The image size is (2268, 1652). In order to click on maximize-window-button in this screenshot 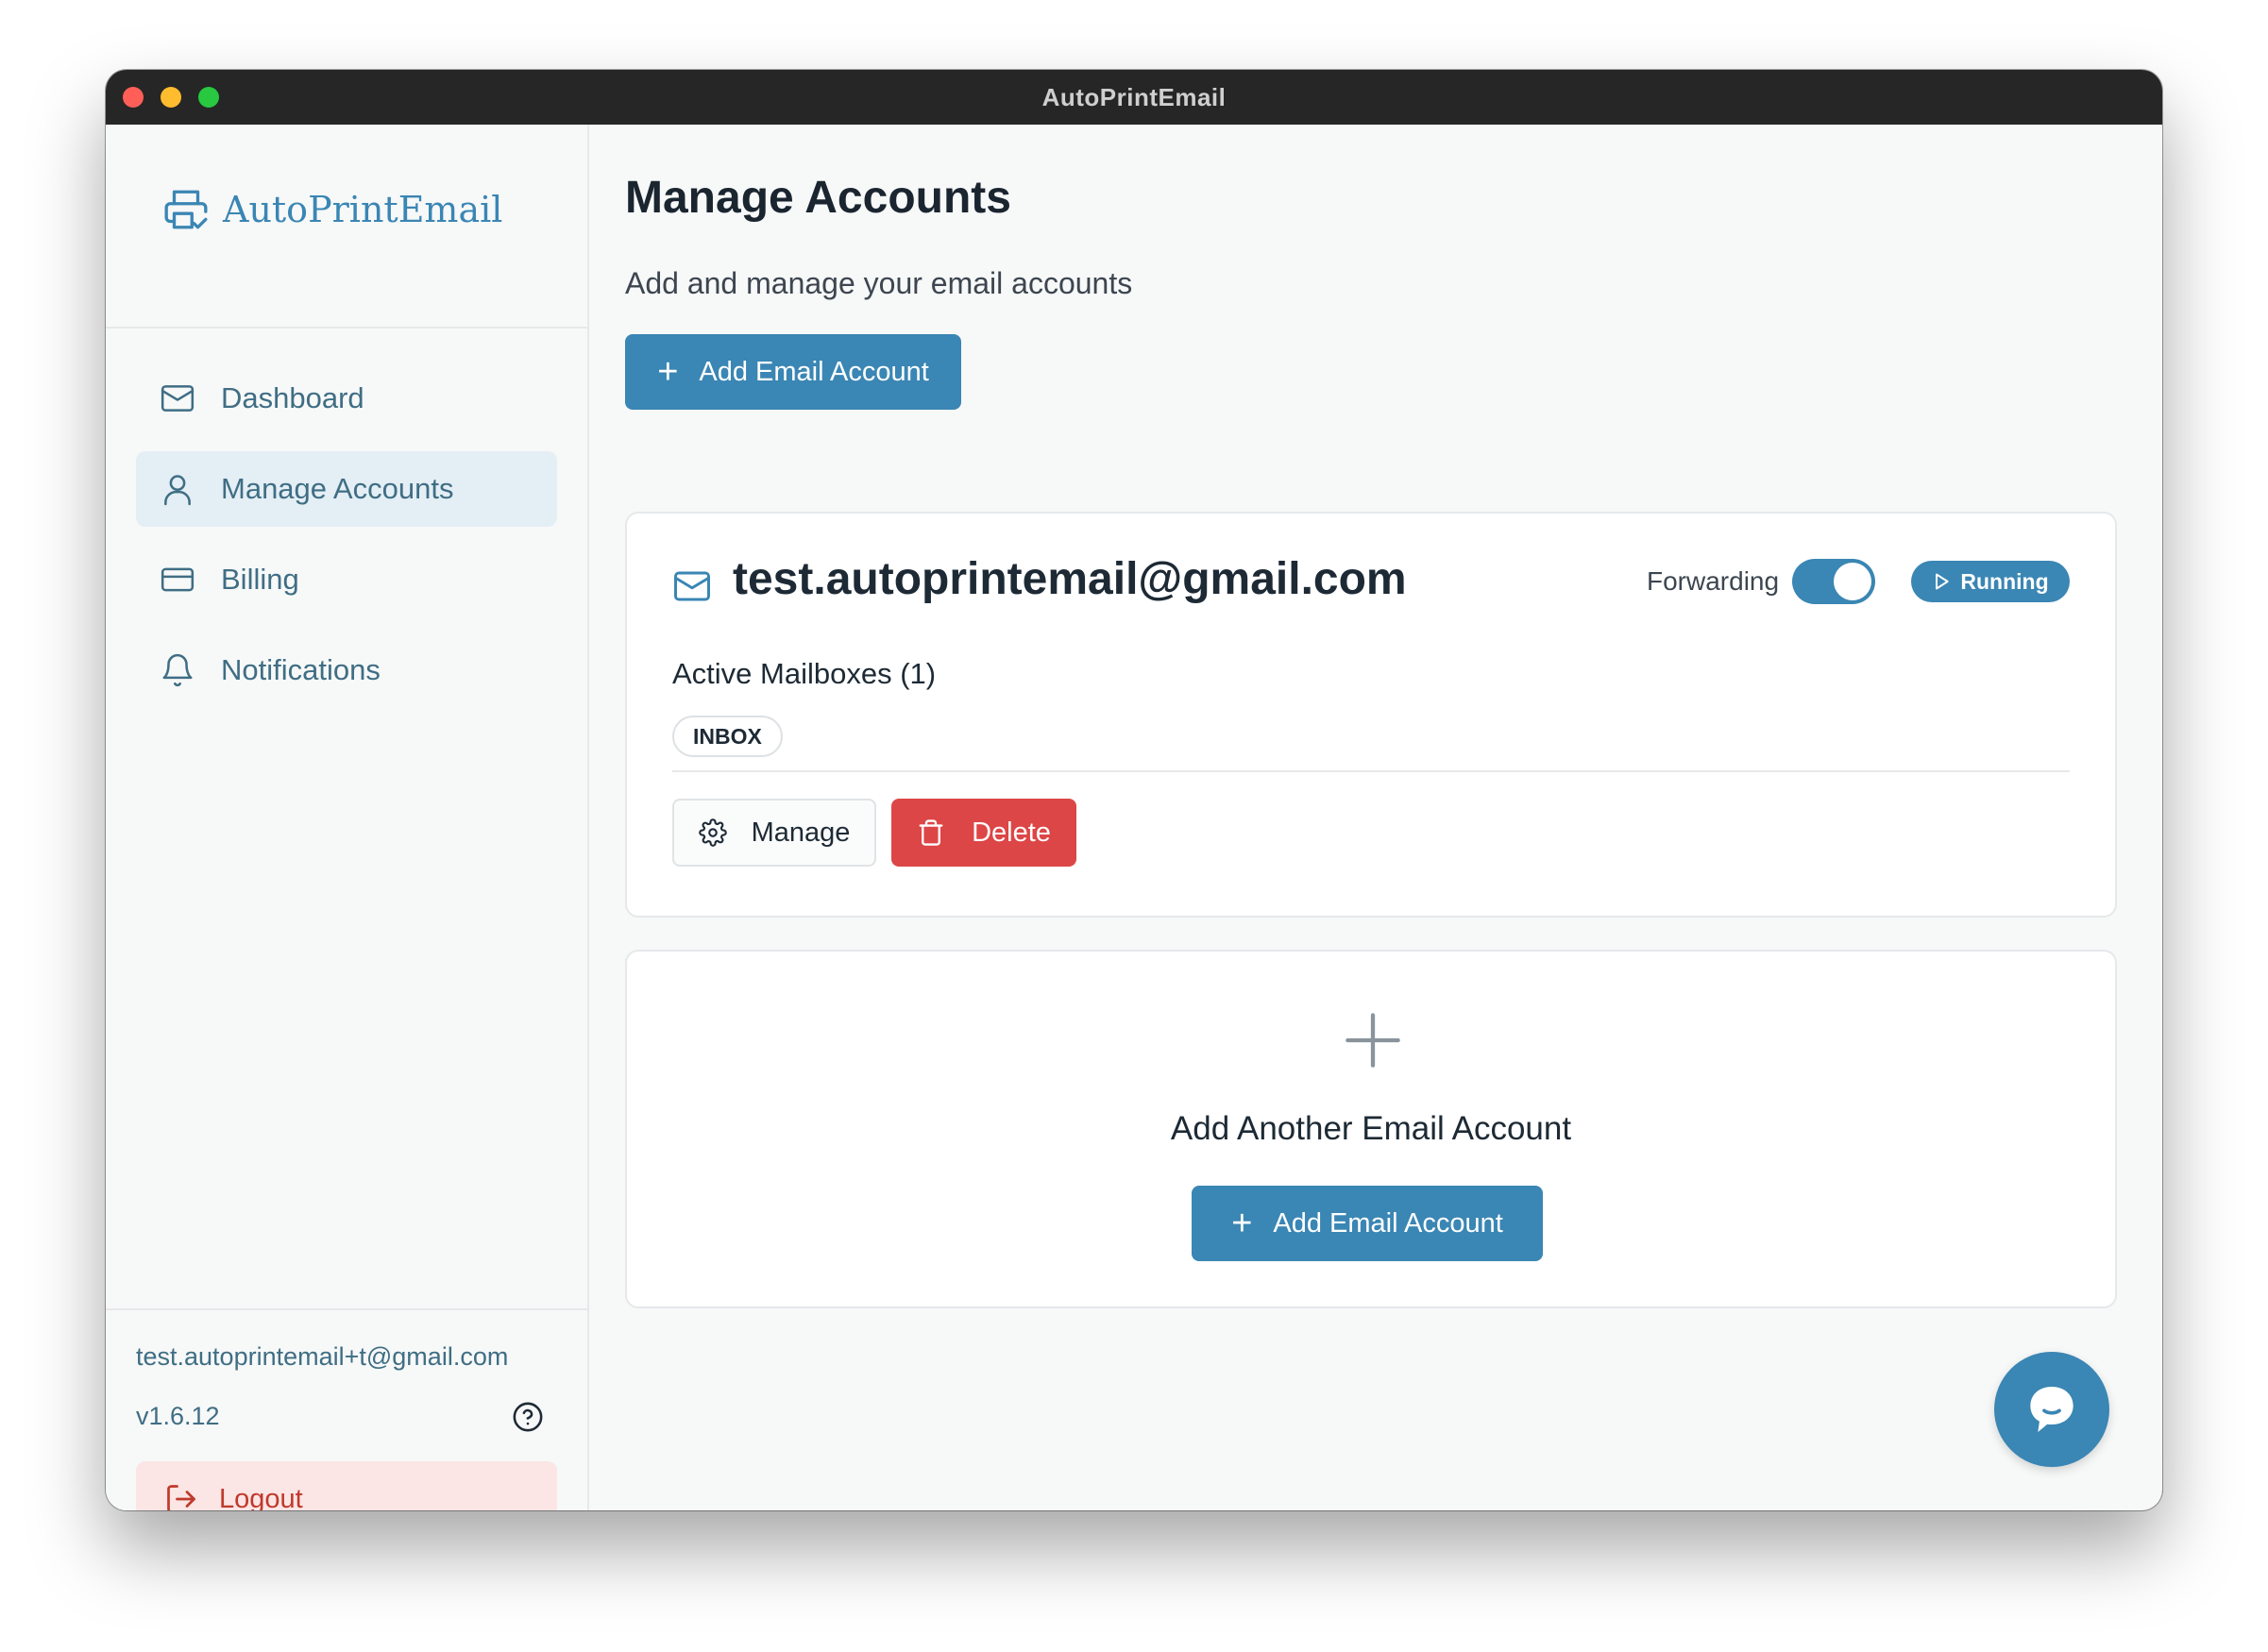, I will do `click(208, 97)`.